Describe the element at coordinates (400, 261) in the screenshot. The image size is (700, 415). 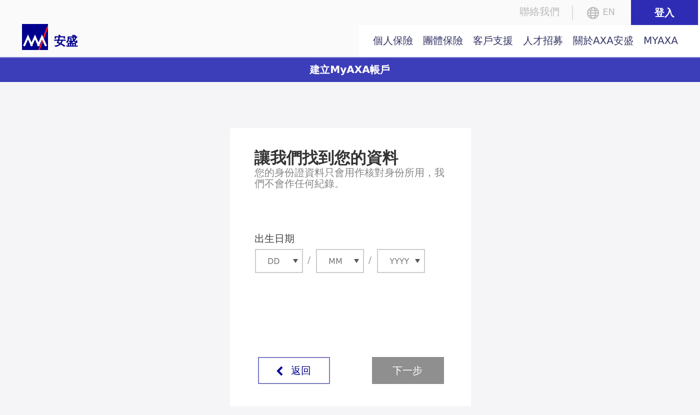
I see `date-select: YYYY` at that location.